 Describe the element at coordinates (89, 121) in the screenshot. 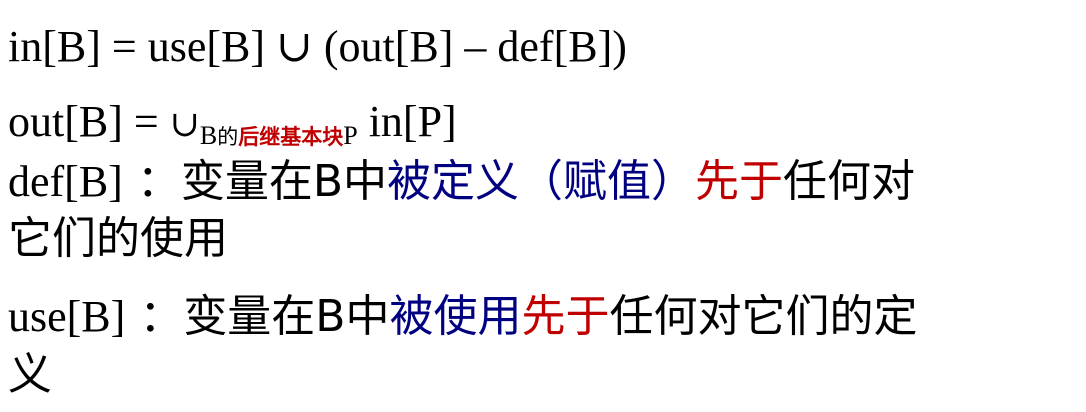

I see `out-equation-prefix: out[B] =` at that location.